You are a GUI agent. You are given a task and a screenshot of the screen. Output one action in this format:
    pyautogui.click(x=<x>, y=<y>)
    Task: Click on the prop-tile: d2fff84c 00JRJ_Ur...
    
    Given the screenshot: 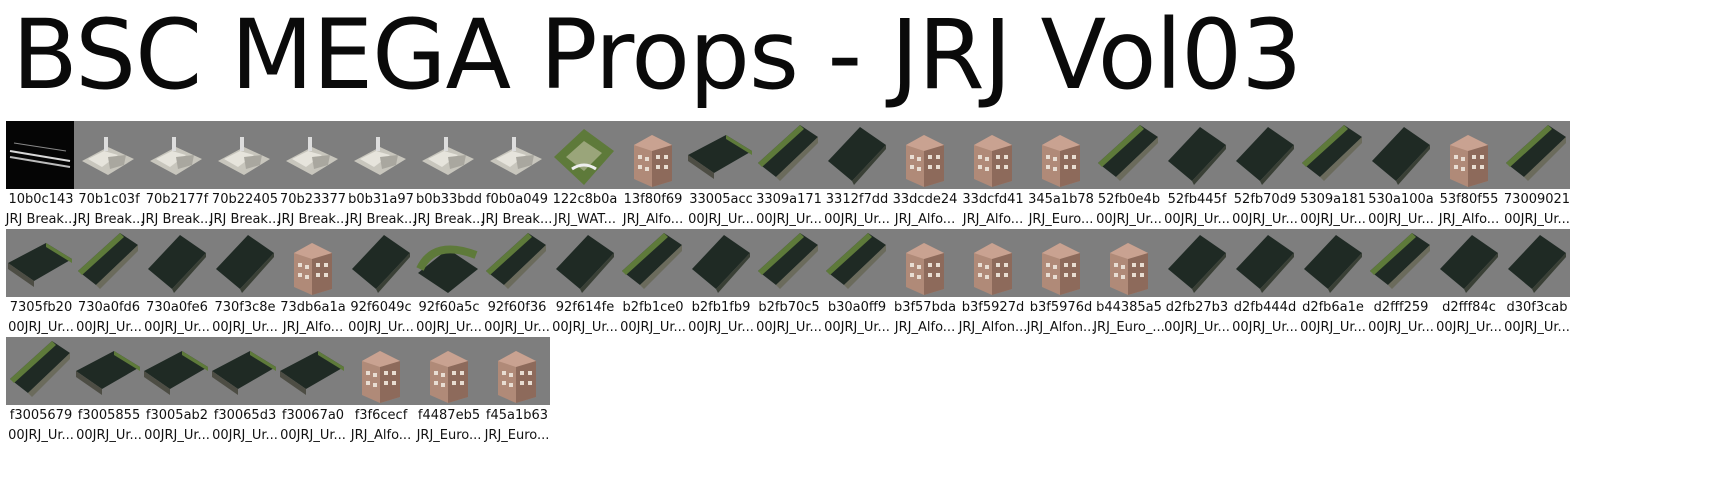 What is the action you would take?
    pyautogui.click(x=1469, y=289)
    